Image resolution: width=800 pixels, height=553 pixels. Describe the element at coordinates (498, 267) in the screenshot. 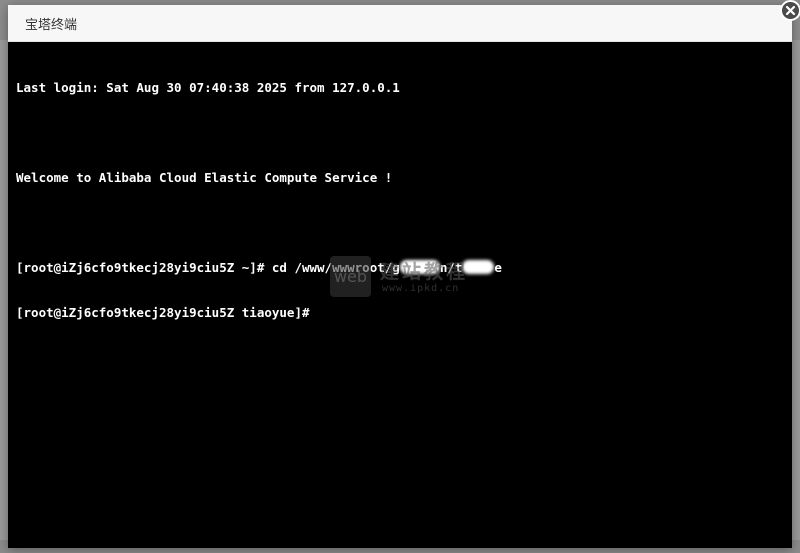

I see `command-text-end: e` at that location.